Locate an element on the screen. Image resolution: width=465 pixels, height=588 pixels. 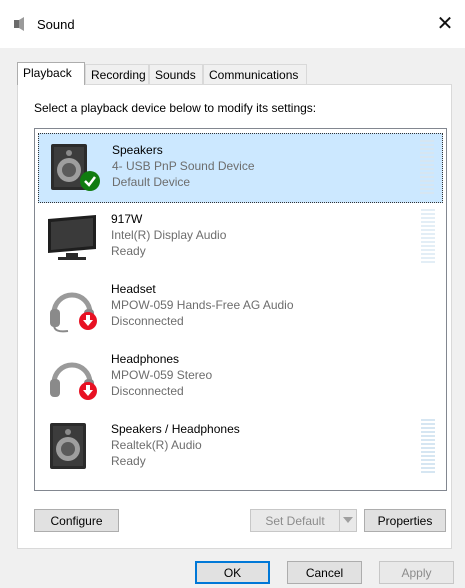
configure-button: Configure is located at coordinates (76, 520).